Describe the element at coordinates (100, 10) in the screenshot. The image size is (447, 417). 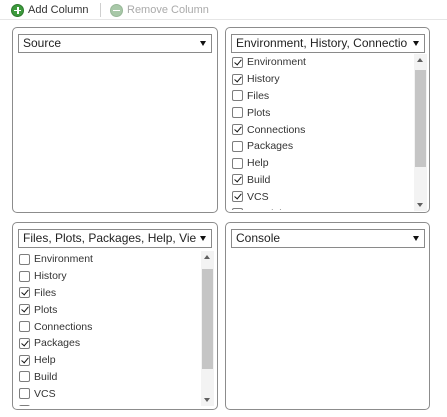
I see `toolbar-separator` at that location.